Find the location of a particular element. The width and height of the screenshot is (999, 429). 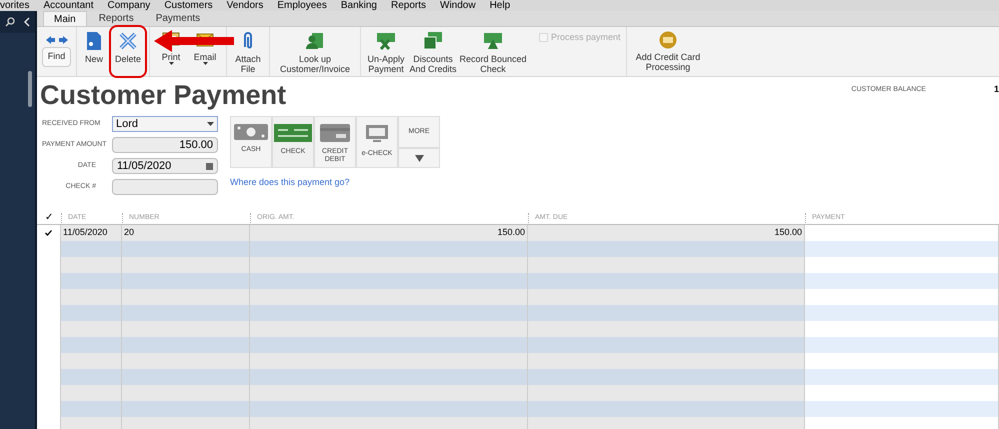

tab: Main is located at coordinates (65, 18).